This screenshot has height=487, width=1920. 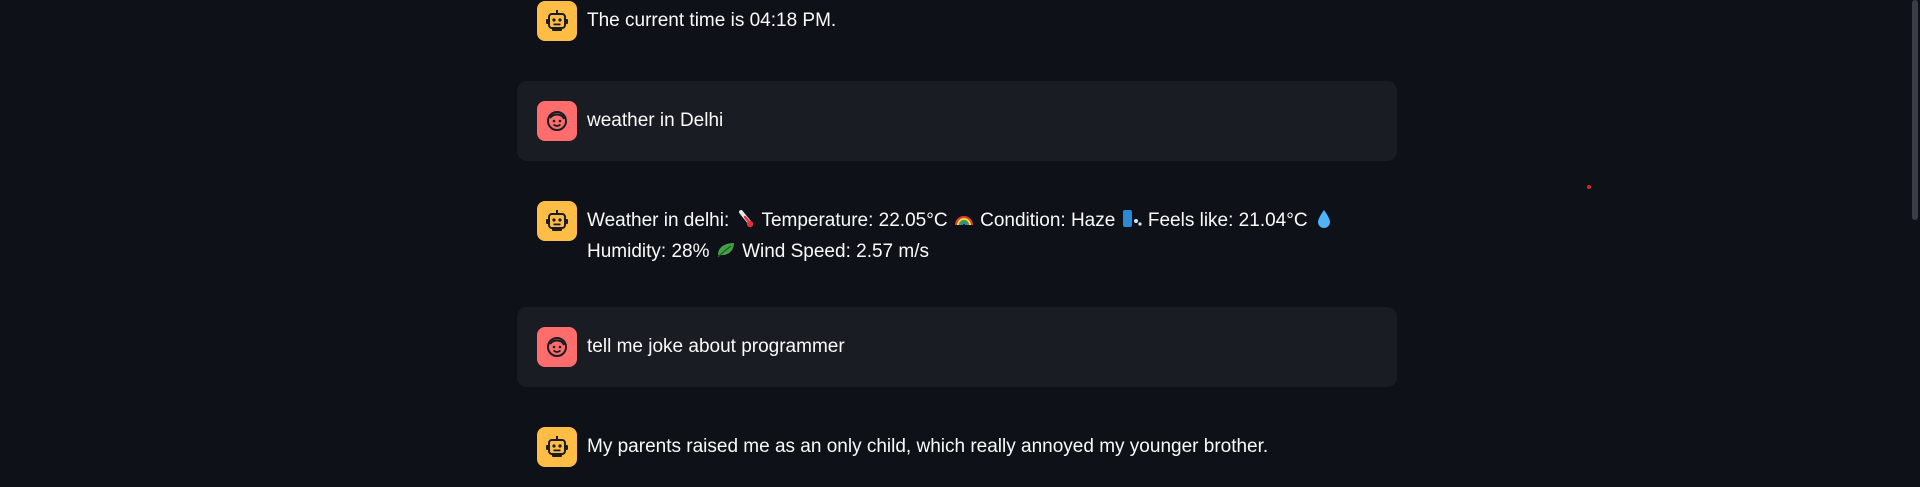 What do you see at coordinates (1227, 220) in the screenshot?
I see `weather-feels-like: Feels like: 21.04°C` at bounding box center [1227, 220].